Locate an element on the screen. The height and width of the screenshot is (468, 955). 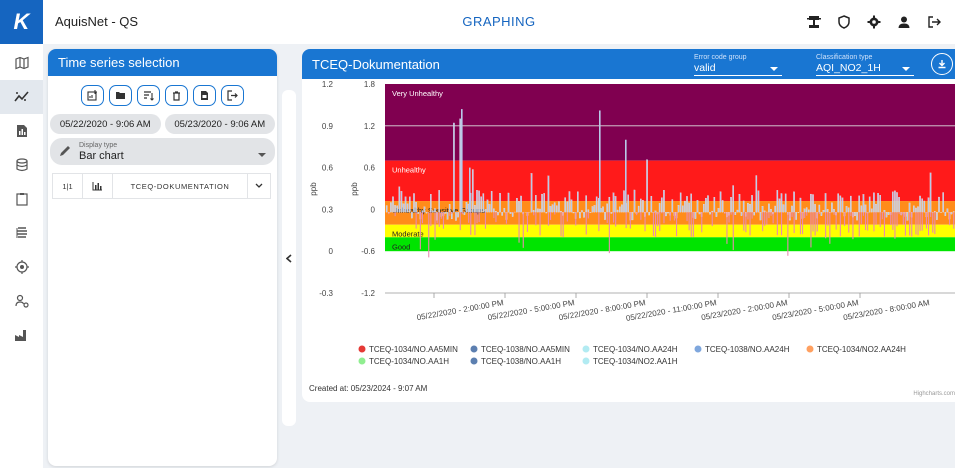
classification-label: Classification type is located at coordinates (844, 57).